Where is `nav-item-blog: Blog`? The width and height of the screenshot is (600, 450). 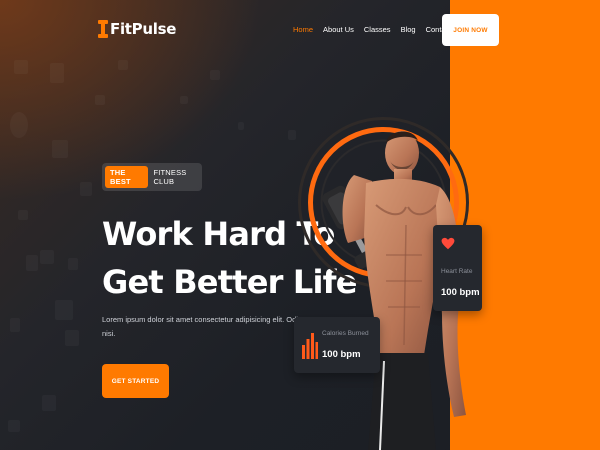 nav-item-blog: Blog is located at coordinates (408, 29).